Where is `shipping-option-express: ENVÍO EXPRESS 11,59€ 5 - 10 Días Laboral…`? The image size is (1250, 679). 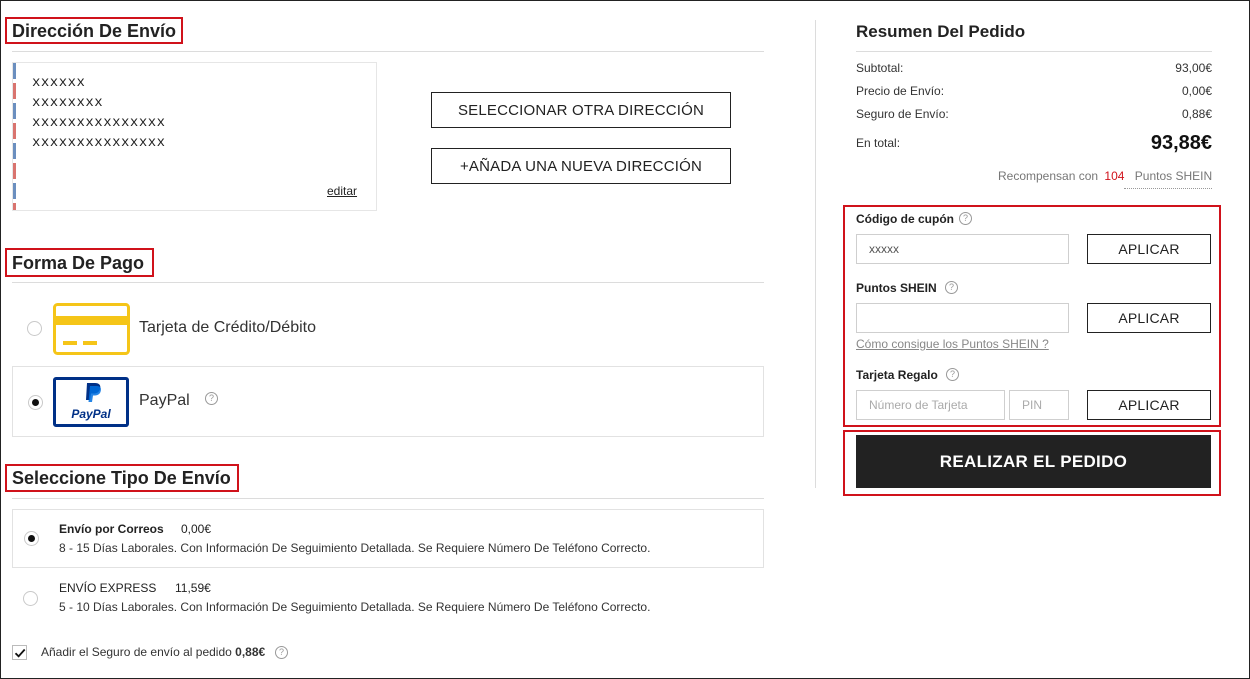
shipping-option-express: ENVÍO EXPRESS 11,59€ 5 - 10 Días Laboral… is located at coordinates (388, 598).